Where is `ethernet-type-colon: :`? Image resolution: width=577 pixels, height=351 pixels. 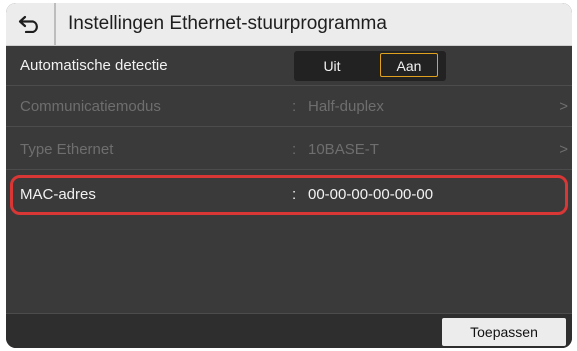 ethernet-type-colon: : is located at coordinates (294, 149).